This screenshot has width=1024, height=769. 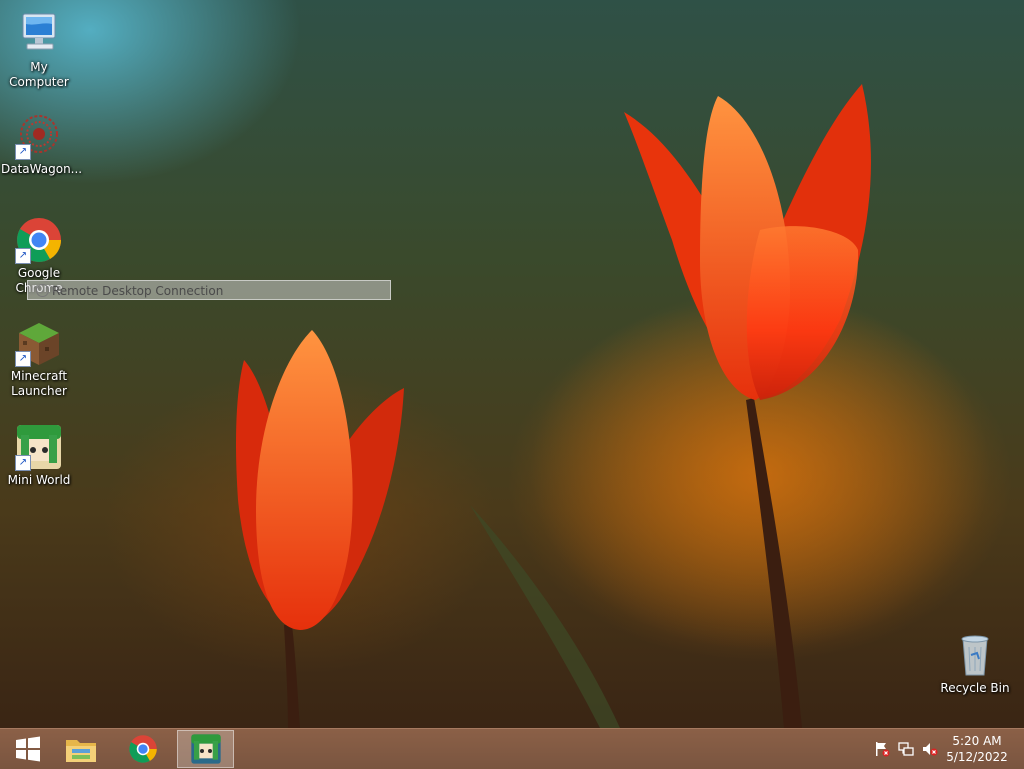 I want to click on desktop-icon-recycle-bin: Recycle Bin, so click(x=975, y=663).